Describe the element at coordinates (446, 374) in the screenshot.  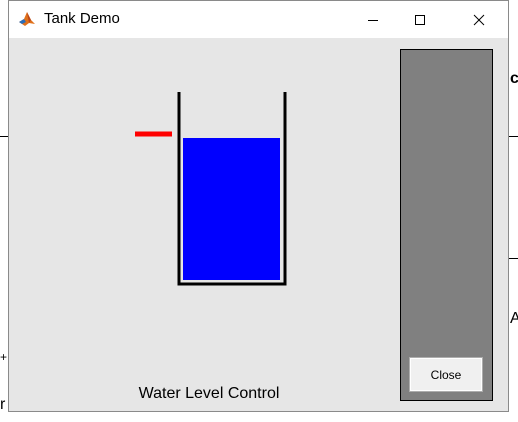
I see `close-button: Close` at that location.